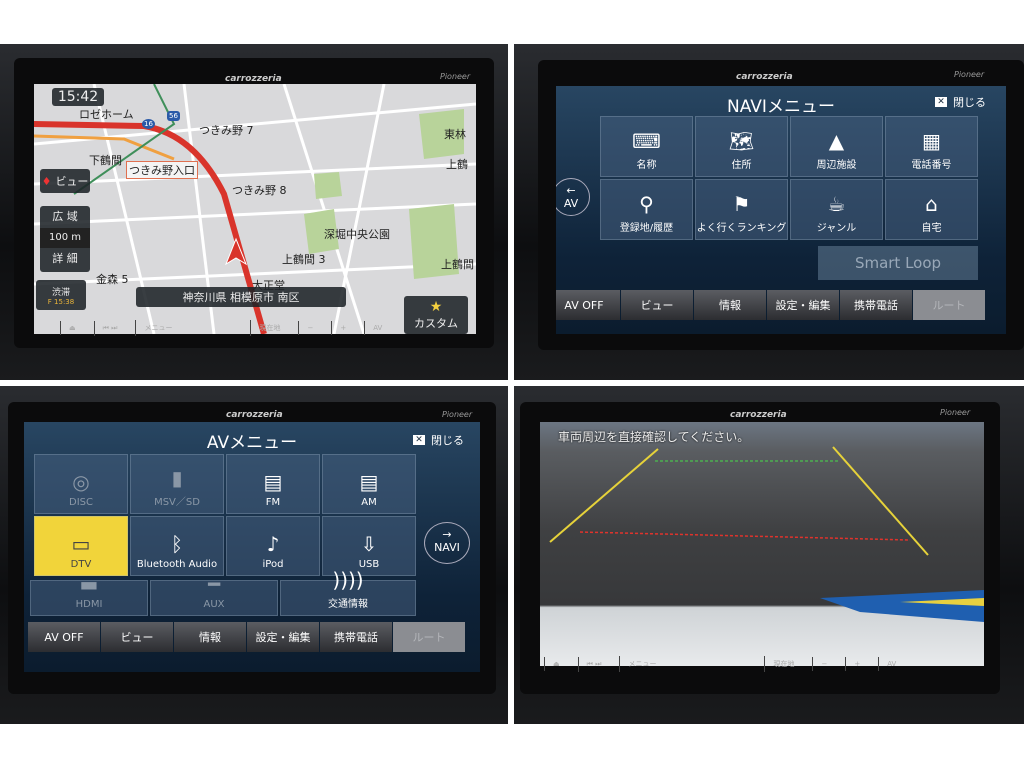  What do you see at coordinates (89, 604) in the screenshot?
I see `tile-label: HDMI` at bounding box center [89, 604].